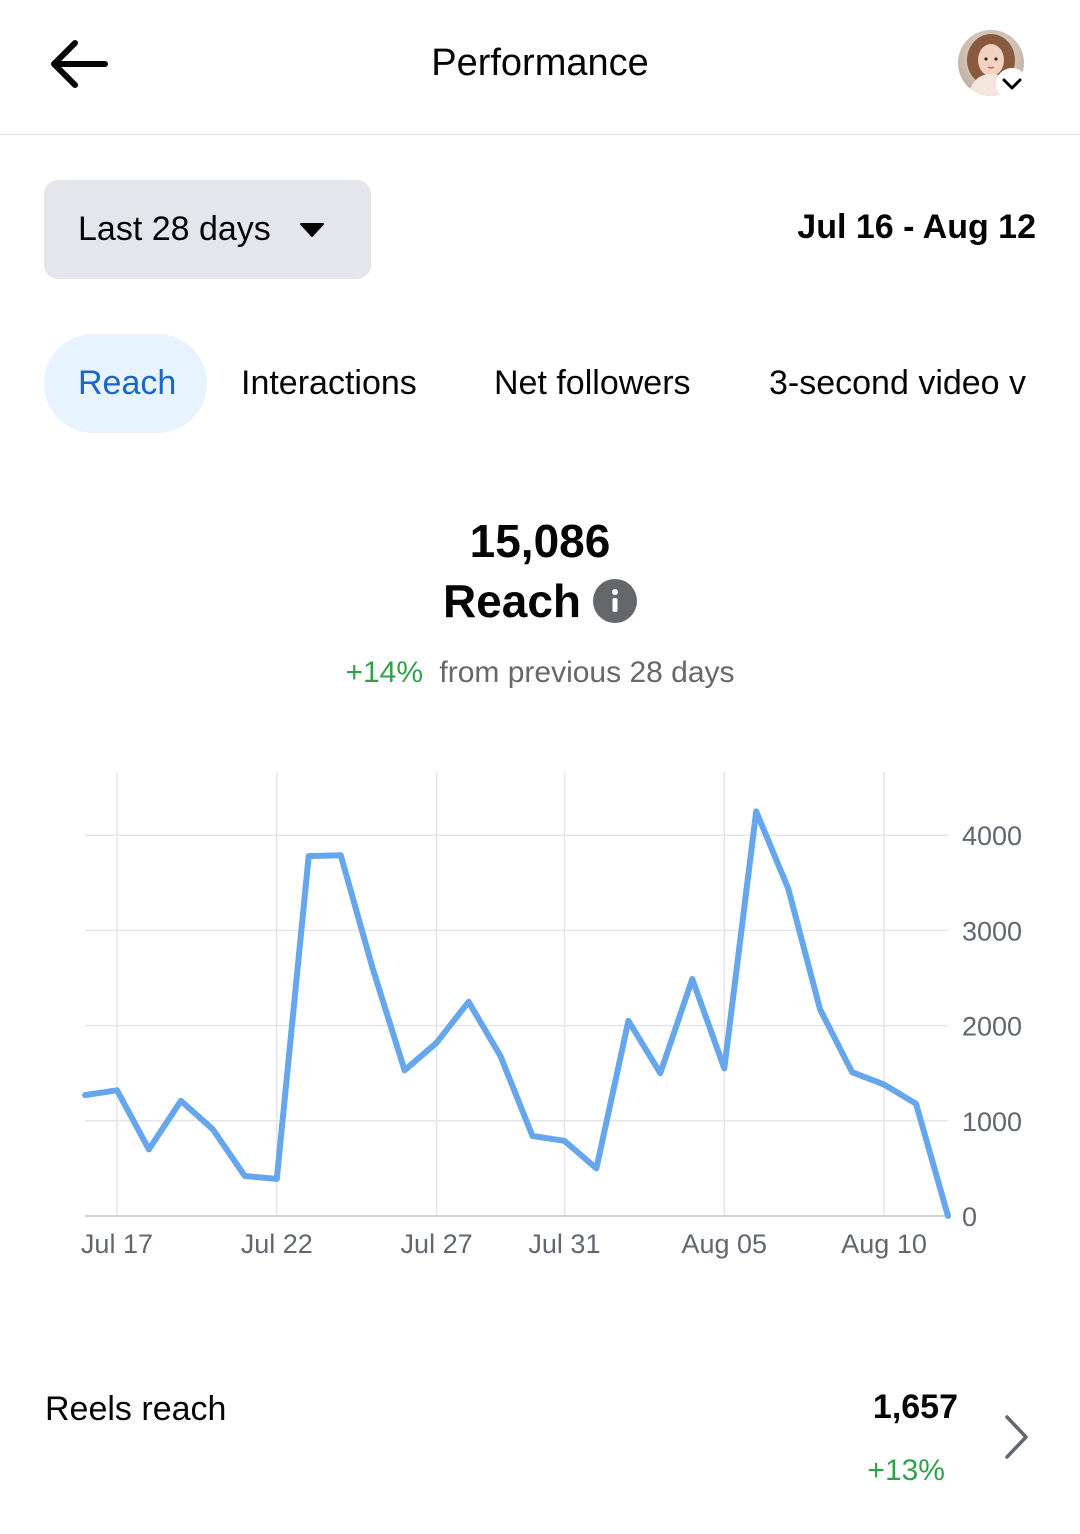  Describe the element at coordinates (437, 1244) in the screenshot. I see `x-tick-label: Jul 27` at that location.